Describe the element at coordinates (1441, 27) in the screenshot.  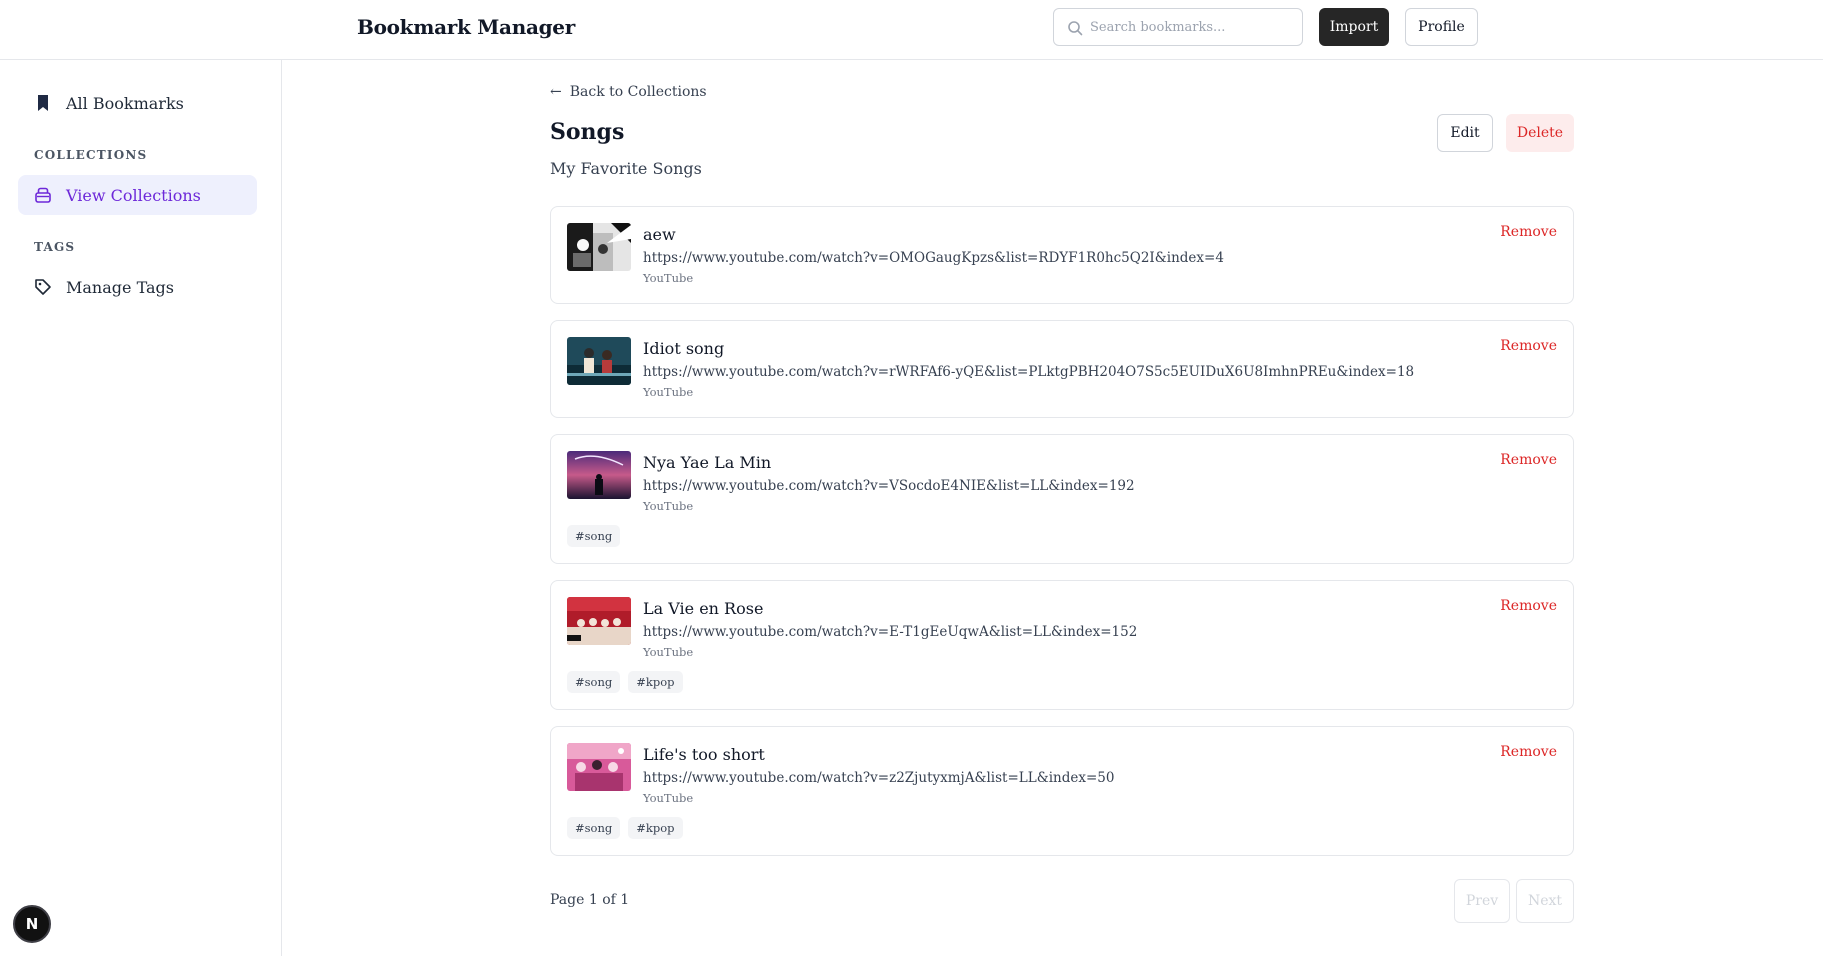
I see `profile-button: Profile` at that location.